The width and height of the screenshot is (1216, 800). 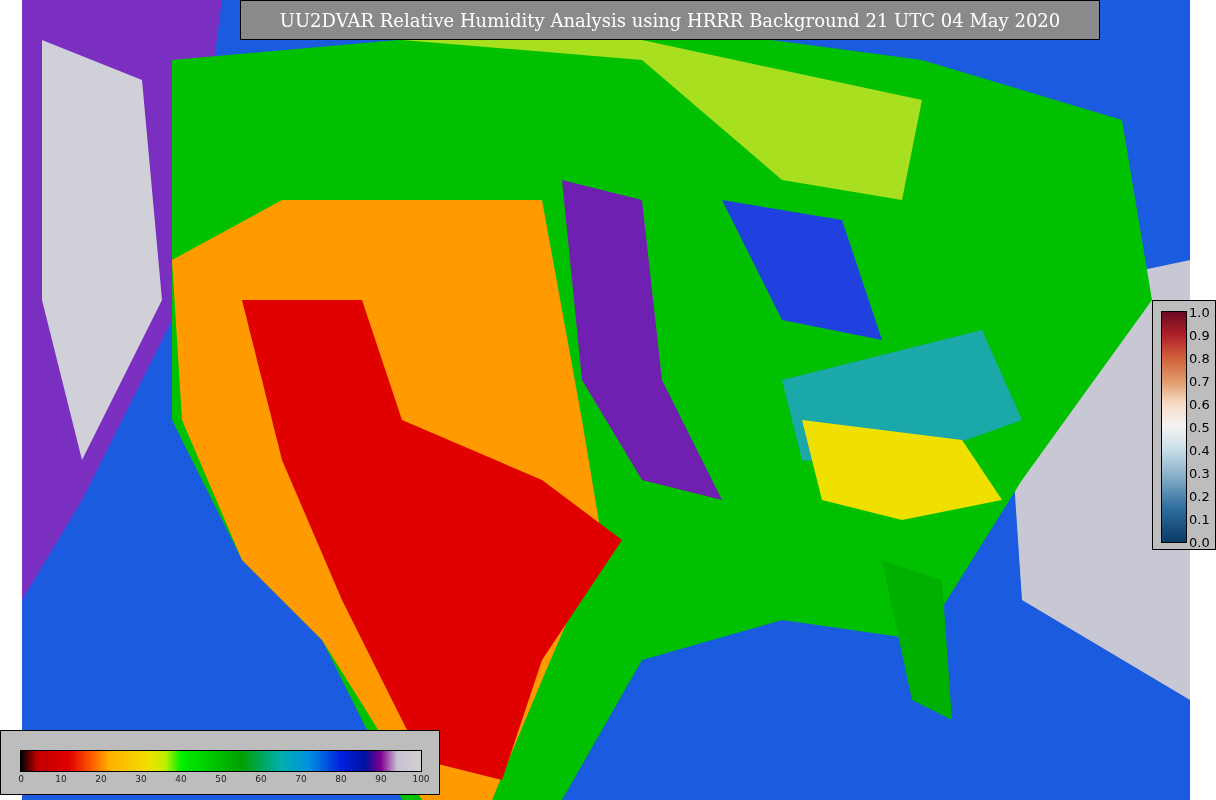 I want to click on colorbar-label: 0, so click(x=21, y=779).